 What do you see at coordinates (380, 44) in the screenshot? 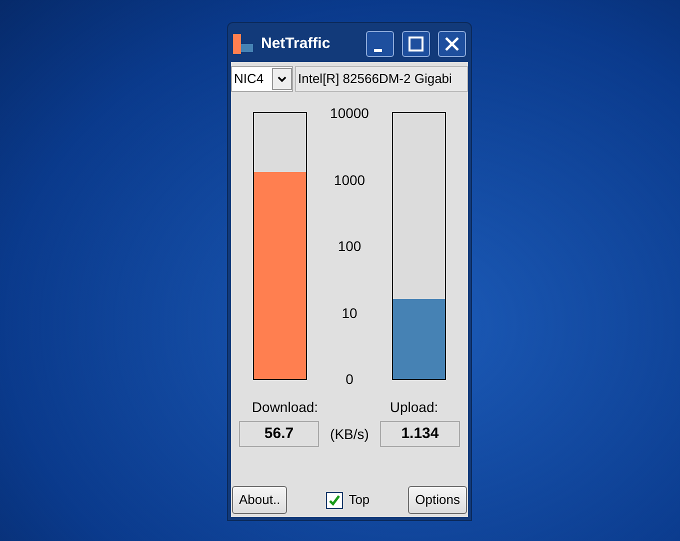
I see `minimize-button` at bounding box center [380, 44].